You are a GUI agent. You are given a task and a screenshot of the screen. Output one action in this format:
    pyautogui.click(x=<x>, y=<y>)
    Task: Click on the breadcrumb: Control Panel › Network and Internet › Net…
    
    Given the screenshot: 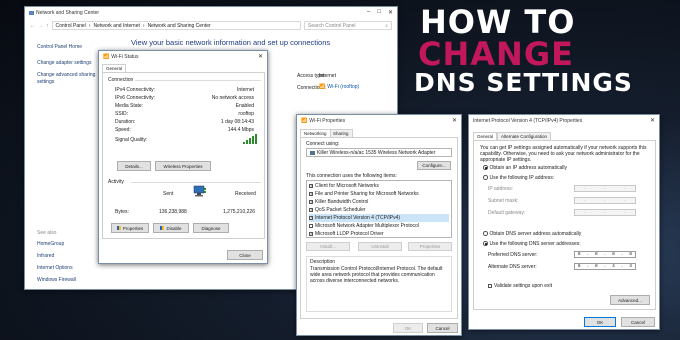 What is the action you would take?
    pyautogui.click(x=176, y=25)
    